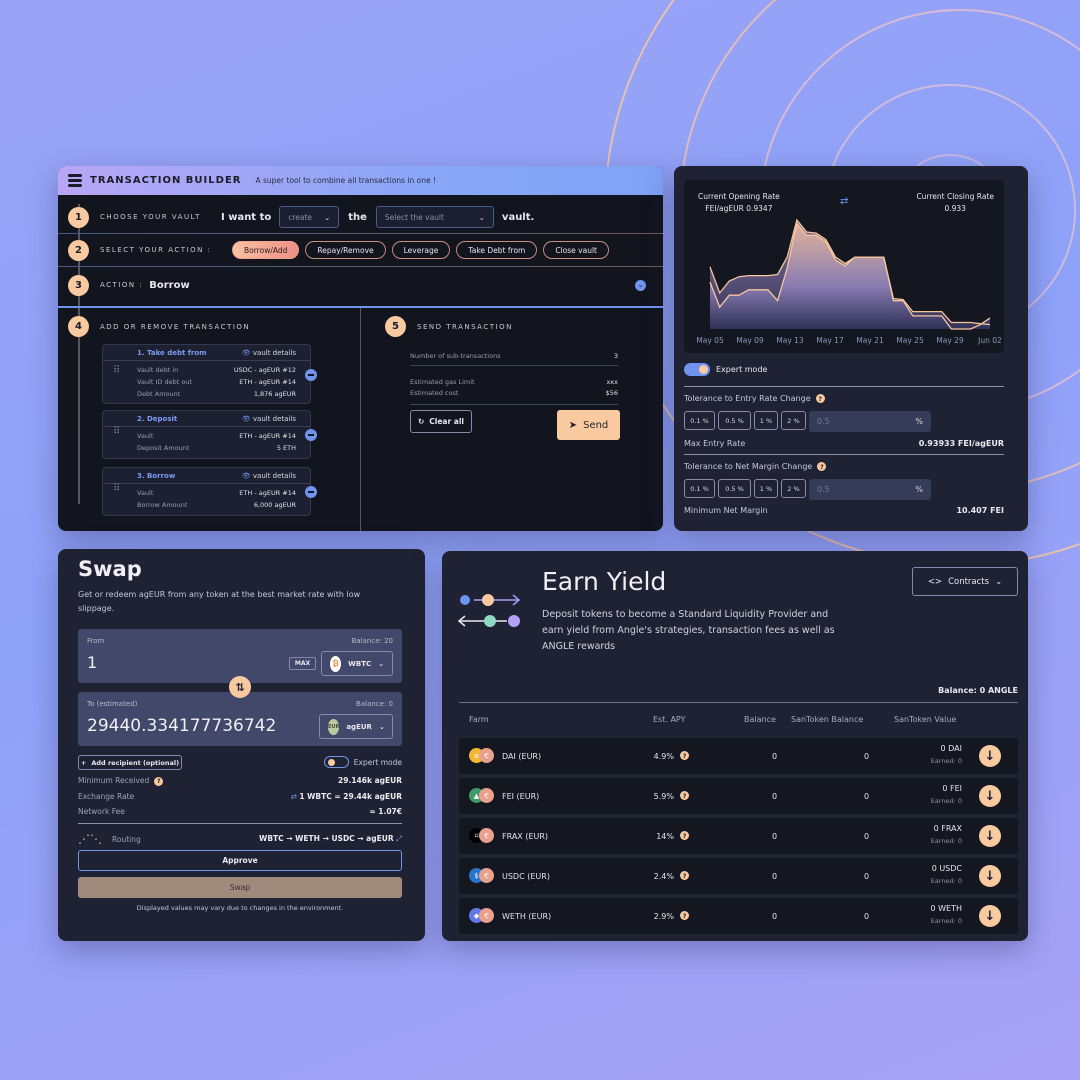  I want to click on i-want-to-text: I want to, so click(246, 217).